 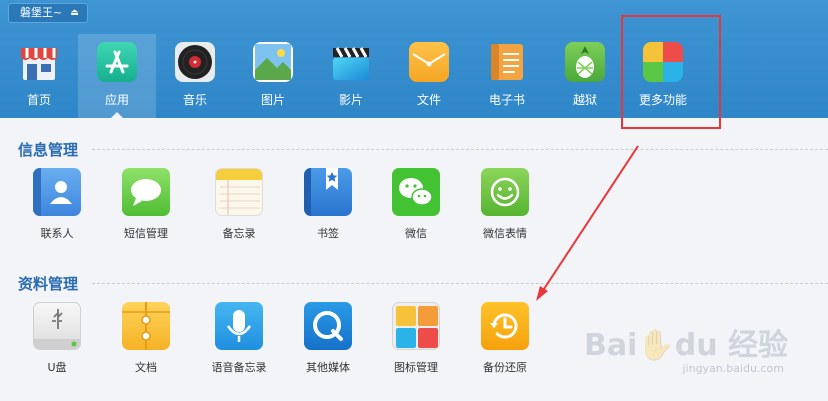 I want to click on app-label: 微信表情, so click(x=505, y=233).